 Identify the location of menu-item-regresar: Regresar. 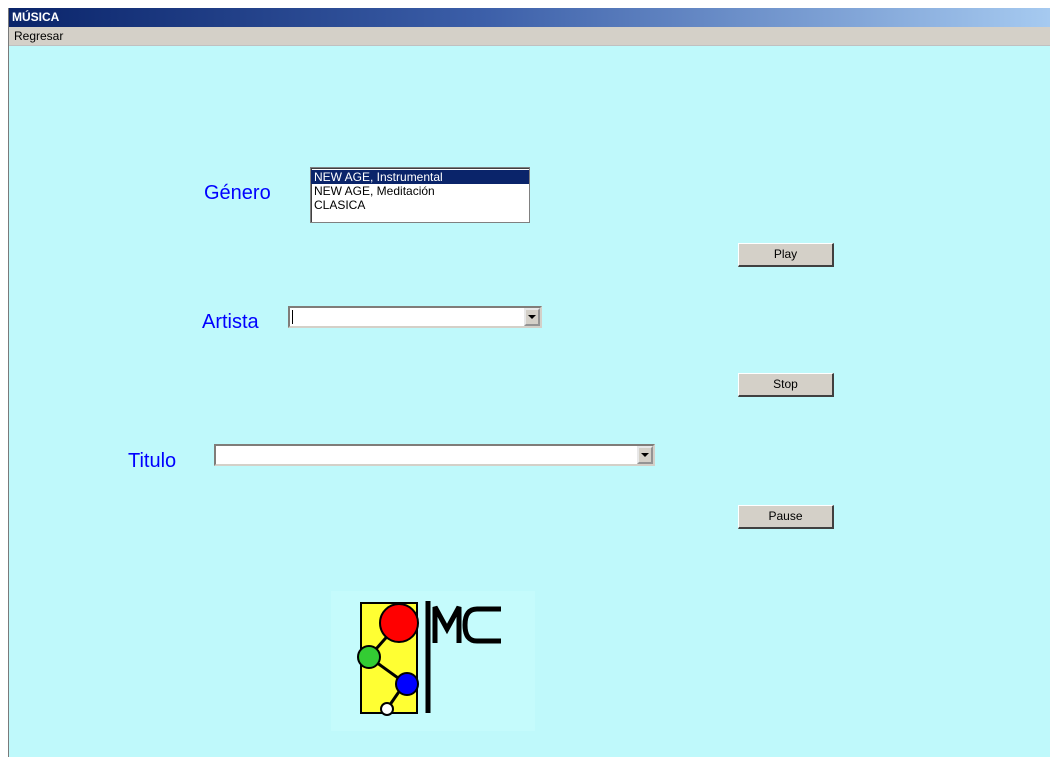
(38, 36).